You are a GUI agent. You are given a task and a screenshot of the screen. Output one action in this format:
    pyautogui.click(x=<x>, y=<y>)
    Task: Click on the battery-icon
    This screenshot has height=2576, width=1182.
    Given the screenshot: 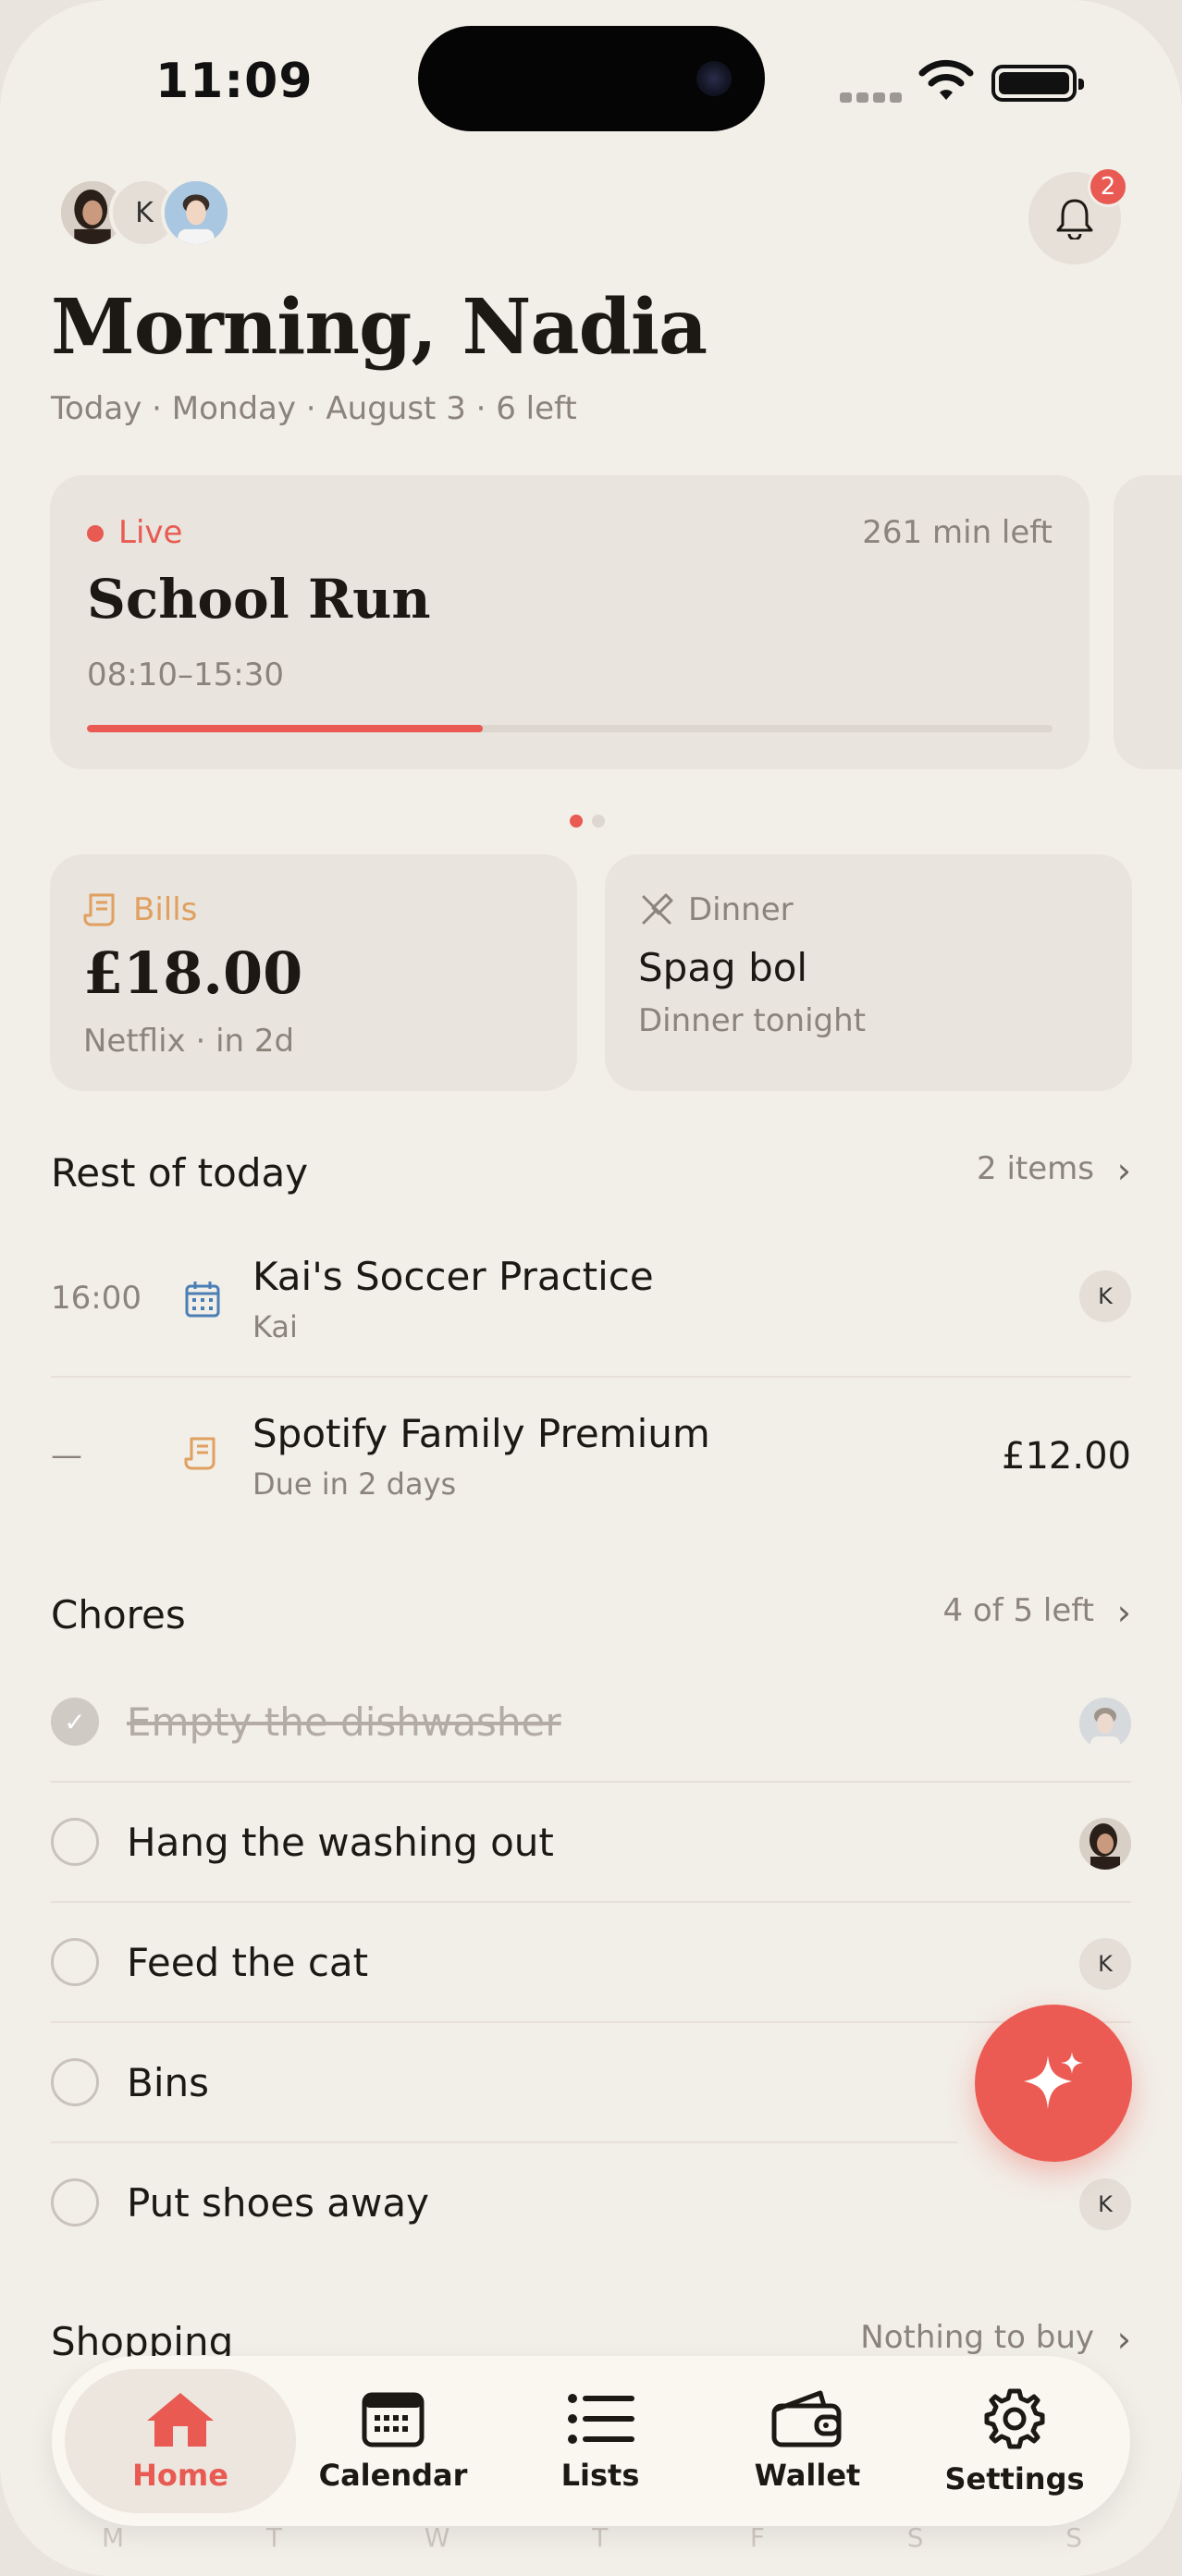 What is the action you would take?
    pyautogui.click(x=1037, y=84)
    